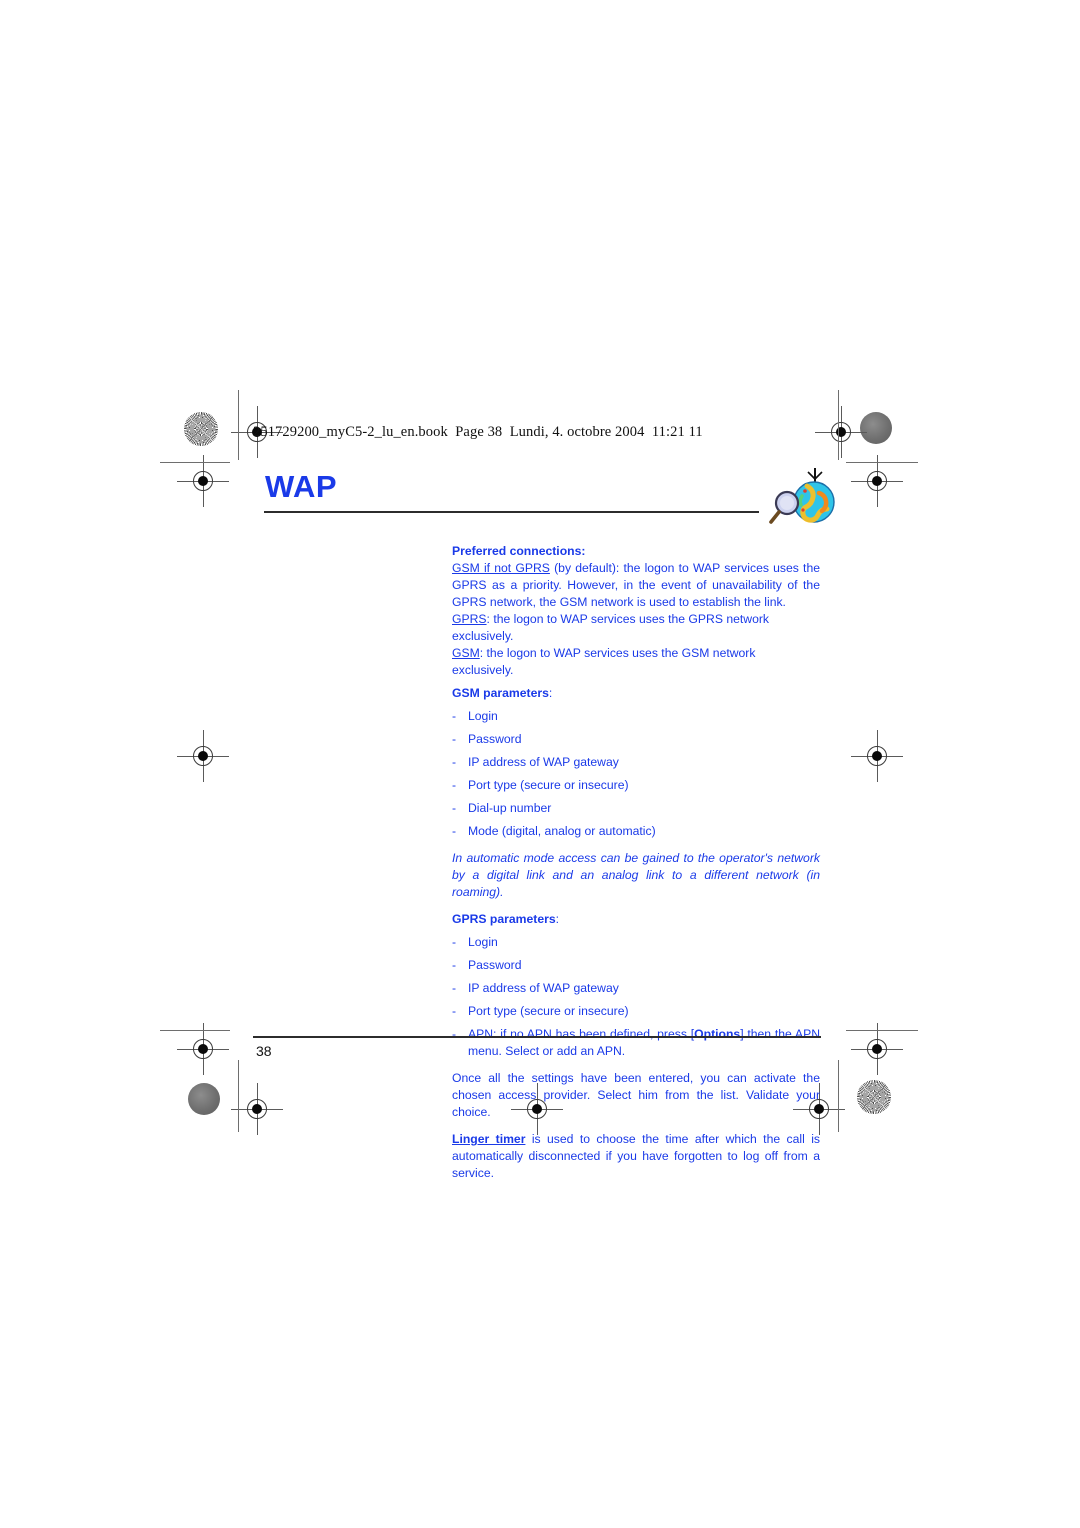 The height and width of the screenshot is (1528, 1080). I want to click on gray-dot-mark-bottom-left, so click(204, 1099).